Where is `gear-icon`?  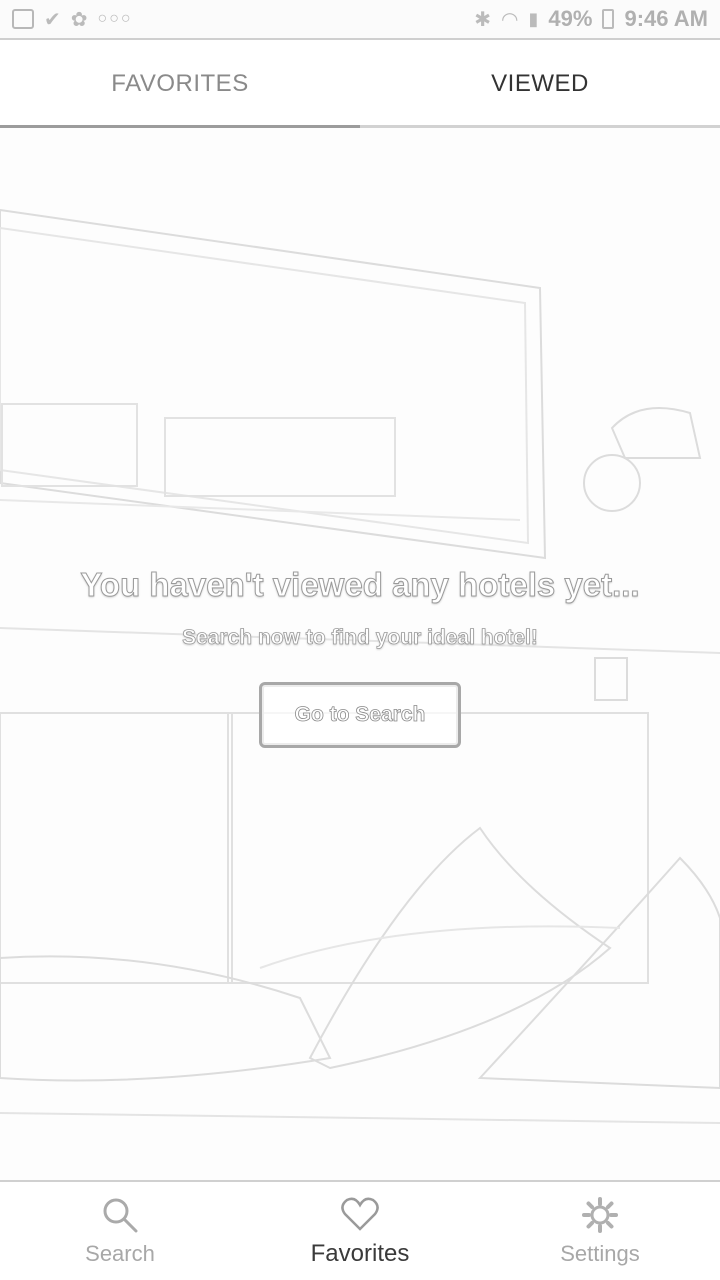
gear-icon is located at coordinates (600, 1215).